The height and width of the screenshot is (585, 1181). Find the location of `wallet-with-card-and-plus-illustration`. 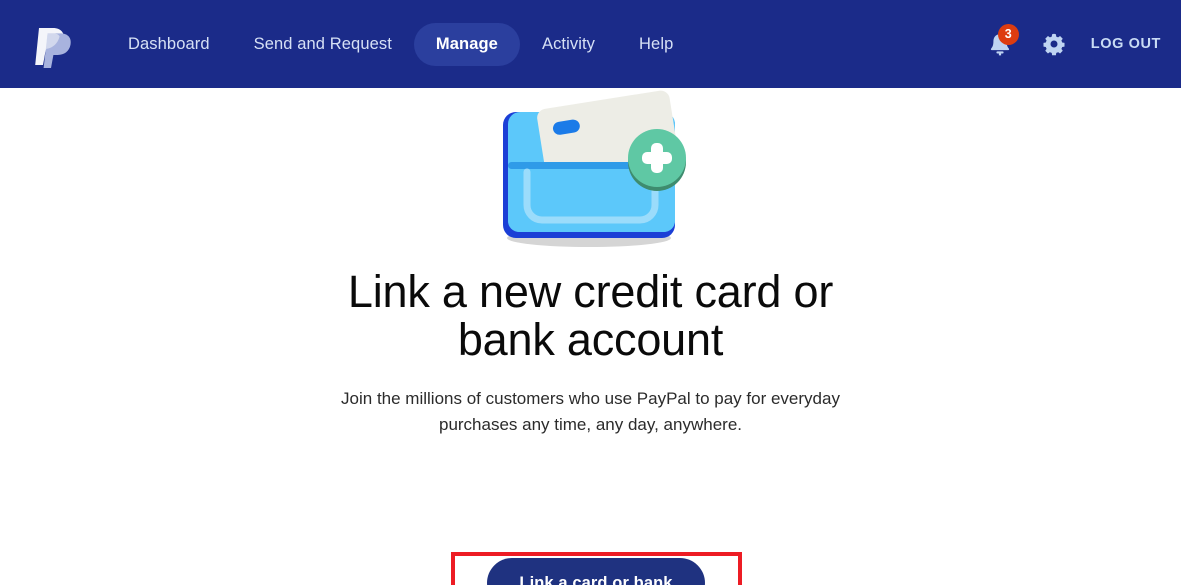

wallet-with-card-and-plus-illustration is located at coordinates (594, 168).